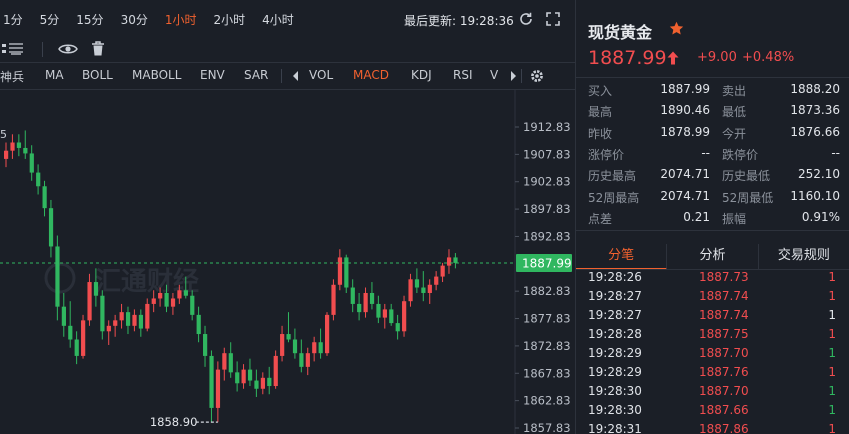 The height and width of the screenshot is (434, 849). I want to click on stat-value: 1878.99, so click(685, 131).